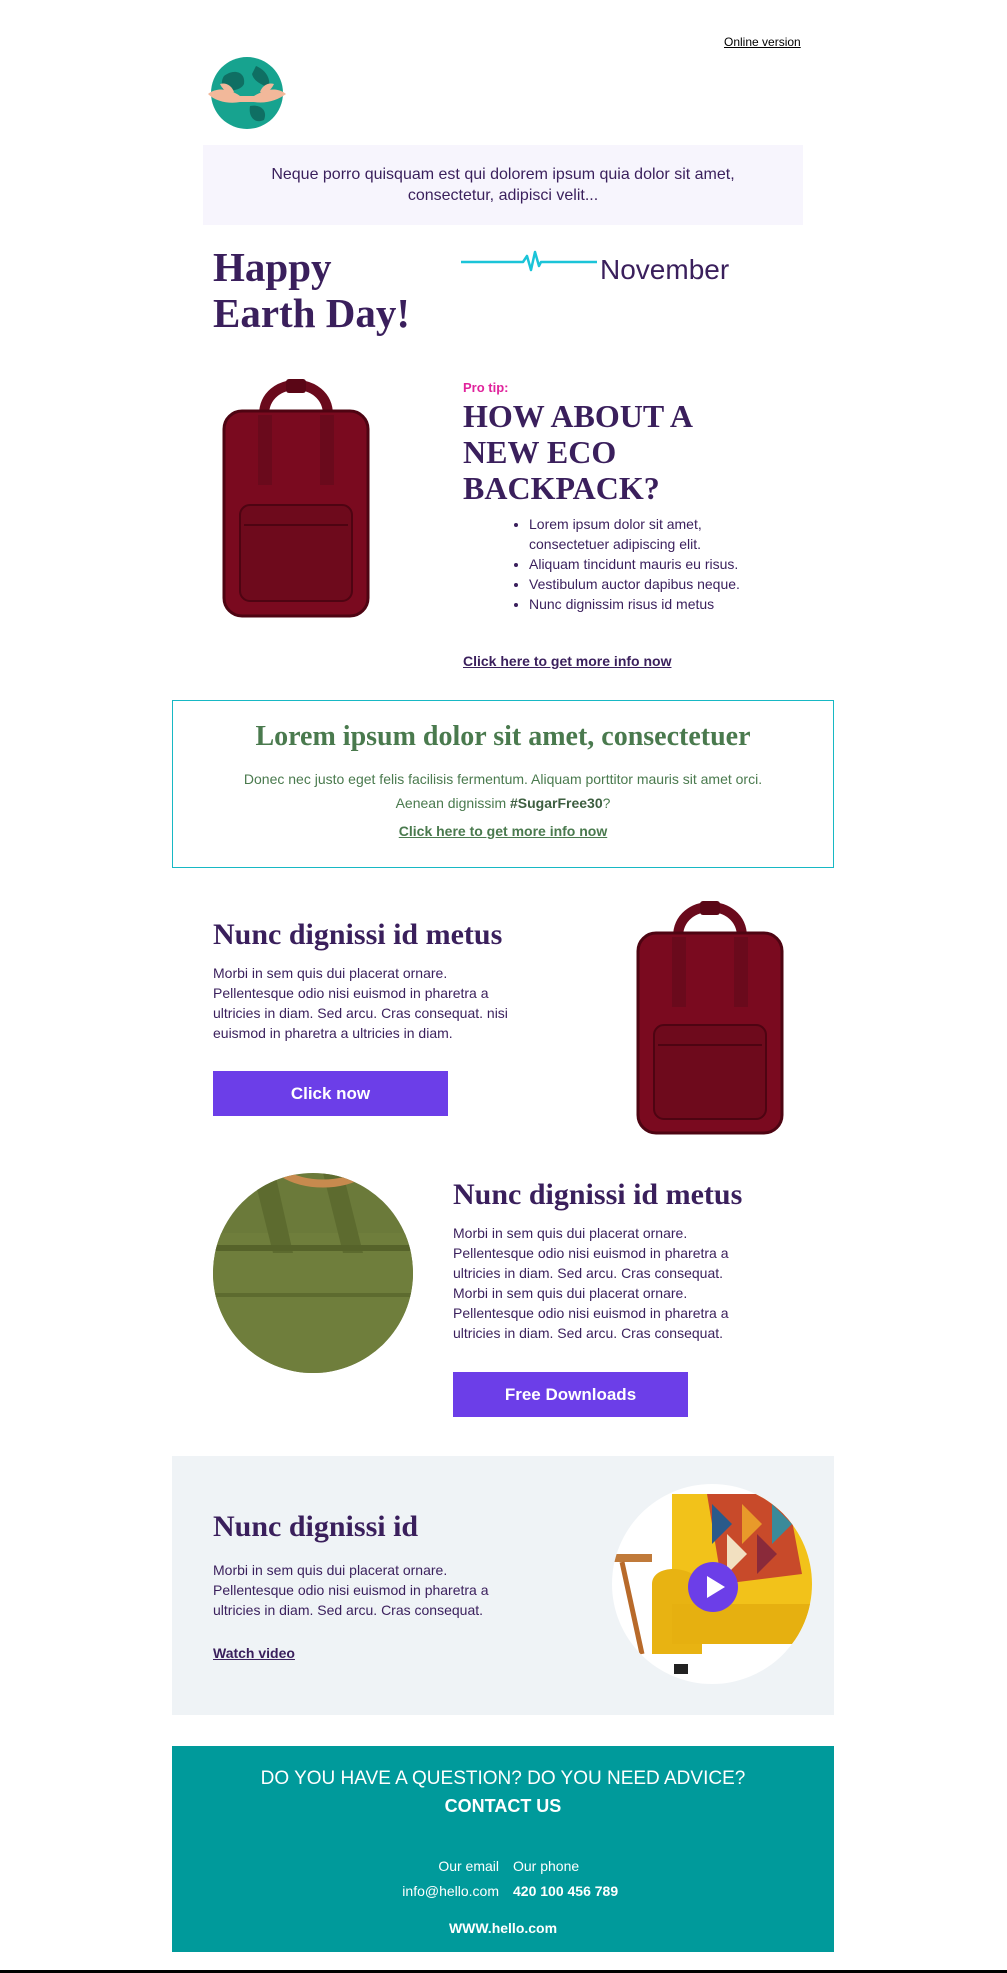 This screenshot has width=1007, height=1973. Describe the element at coordinates (713, 1587) in the screenshot. I see `play-icon` at that location.